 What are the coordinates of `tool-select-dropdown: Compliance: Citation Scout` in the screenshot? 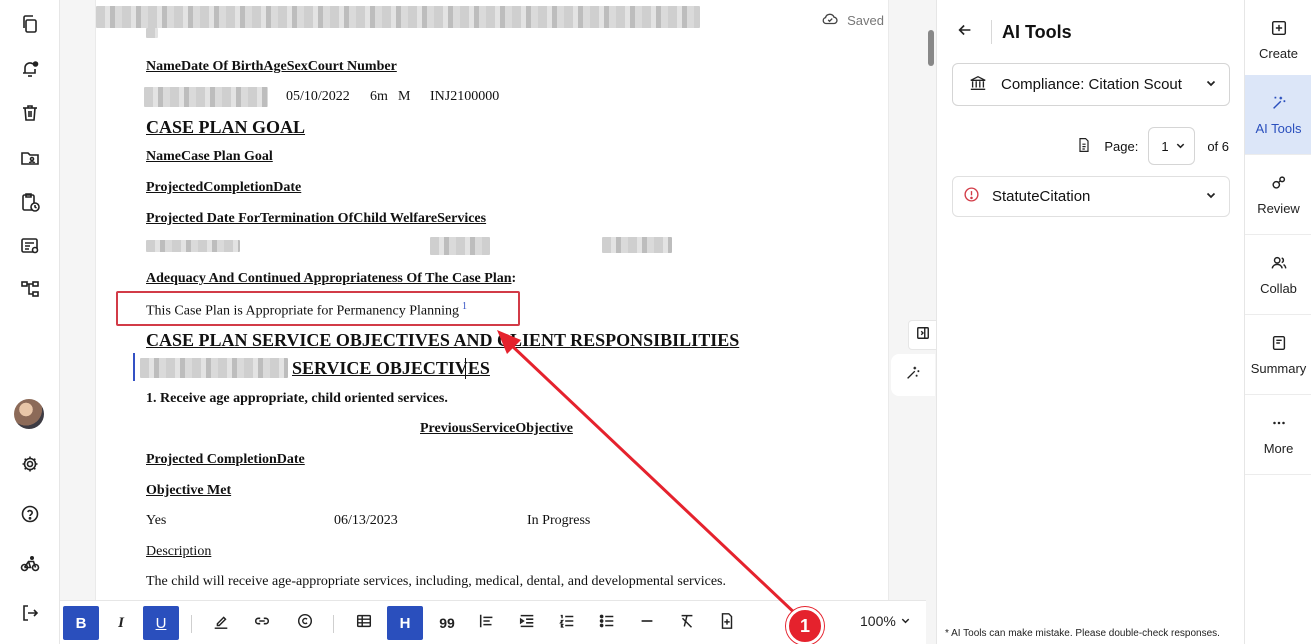 It's located at (1091, 84).